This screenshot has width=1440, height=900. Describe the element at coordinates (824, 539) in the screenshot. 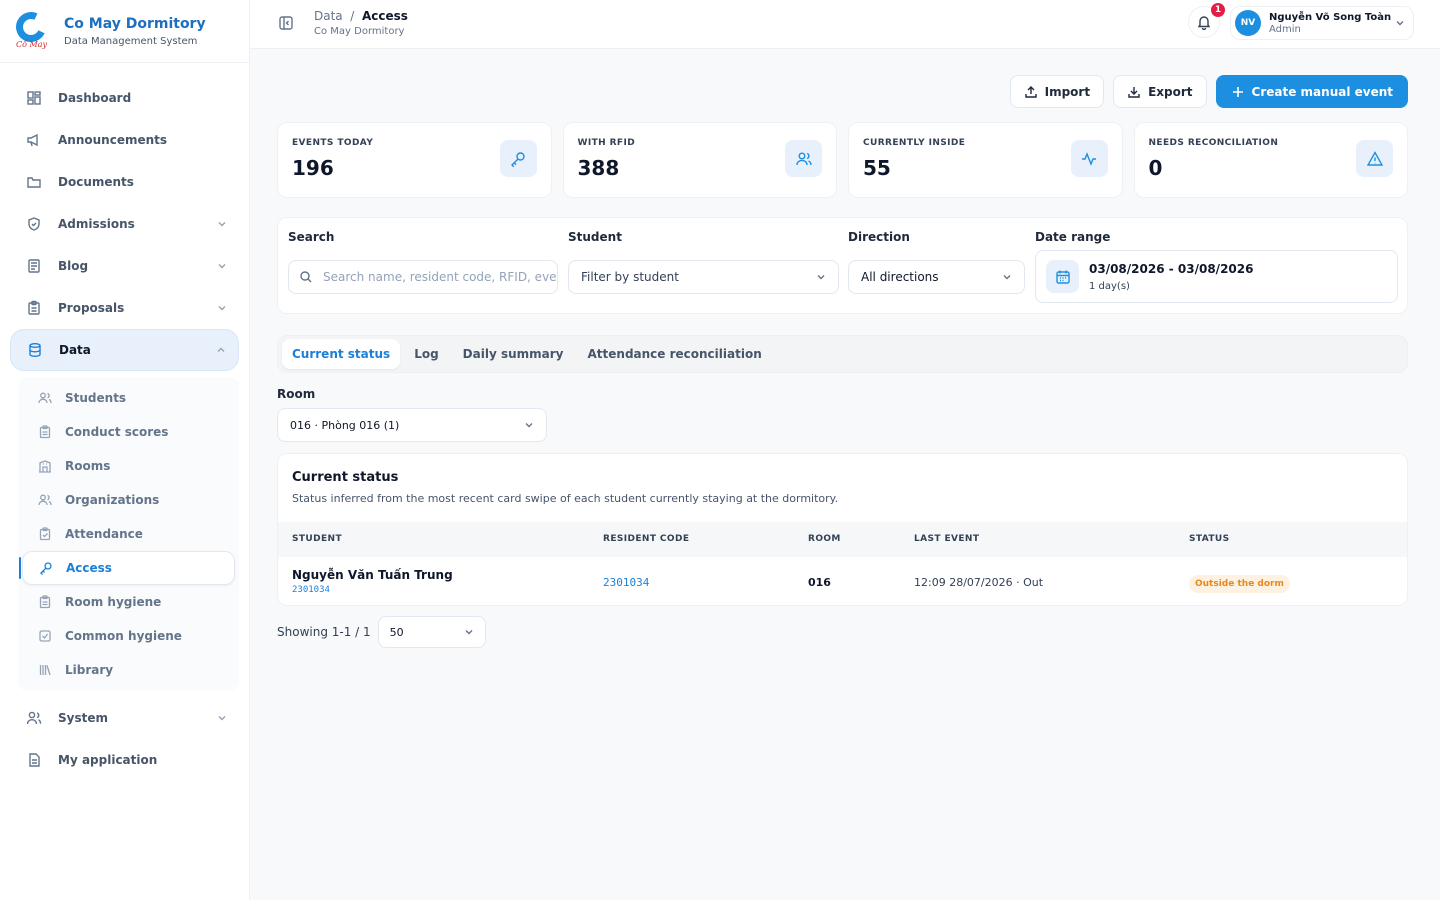

I see `column-header: ROOM` at that location.